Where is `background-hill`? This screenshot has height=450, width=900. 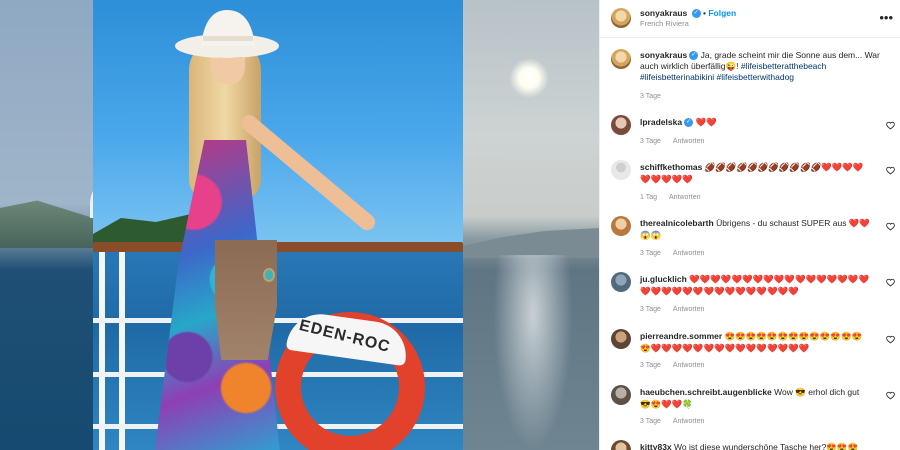
background-hill is located at coordinates (46, 224).